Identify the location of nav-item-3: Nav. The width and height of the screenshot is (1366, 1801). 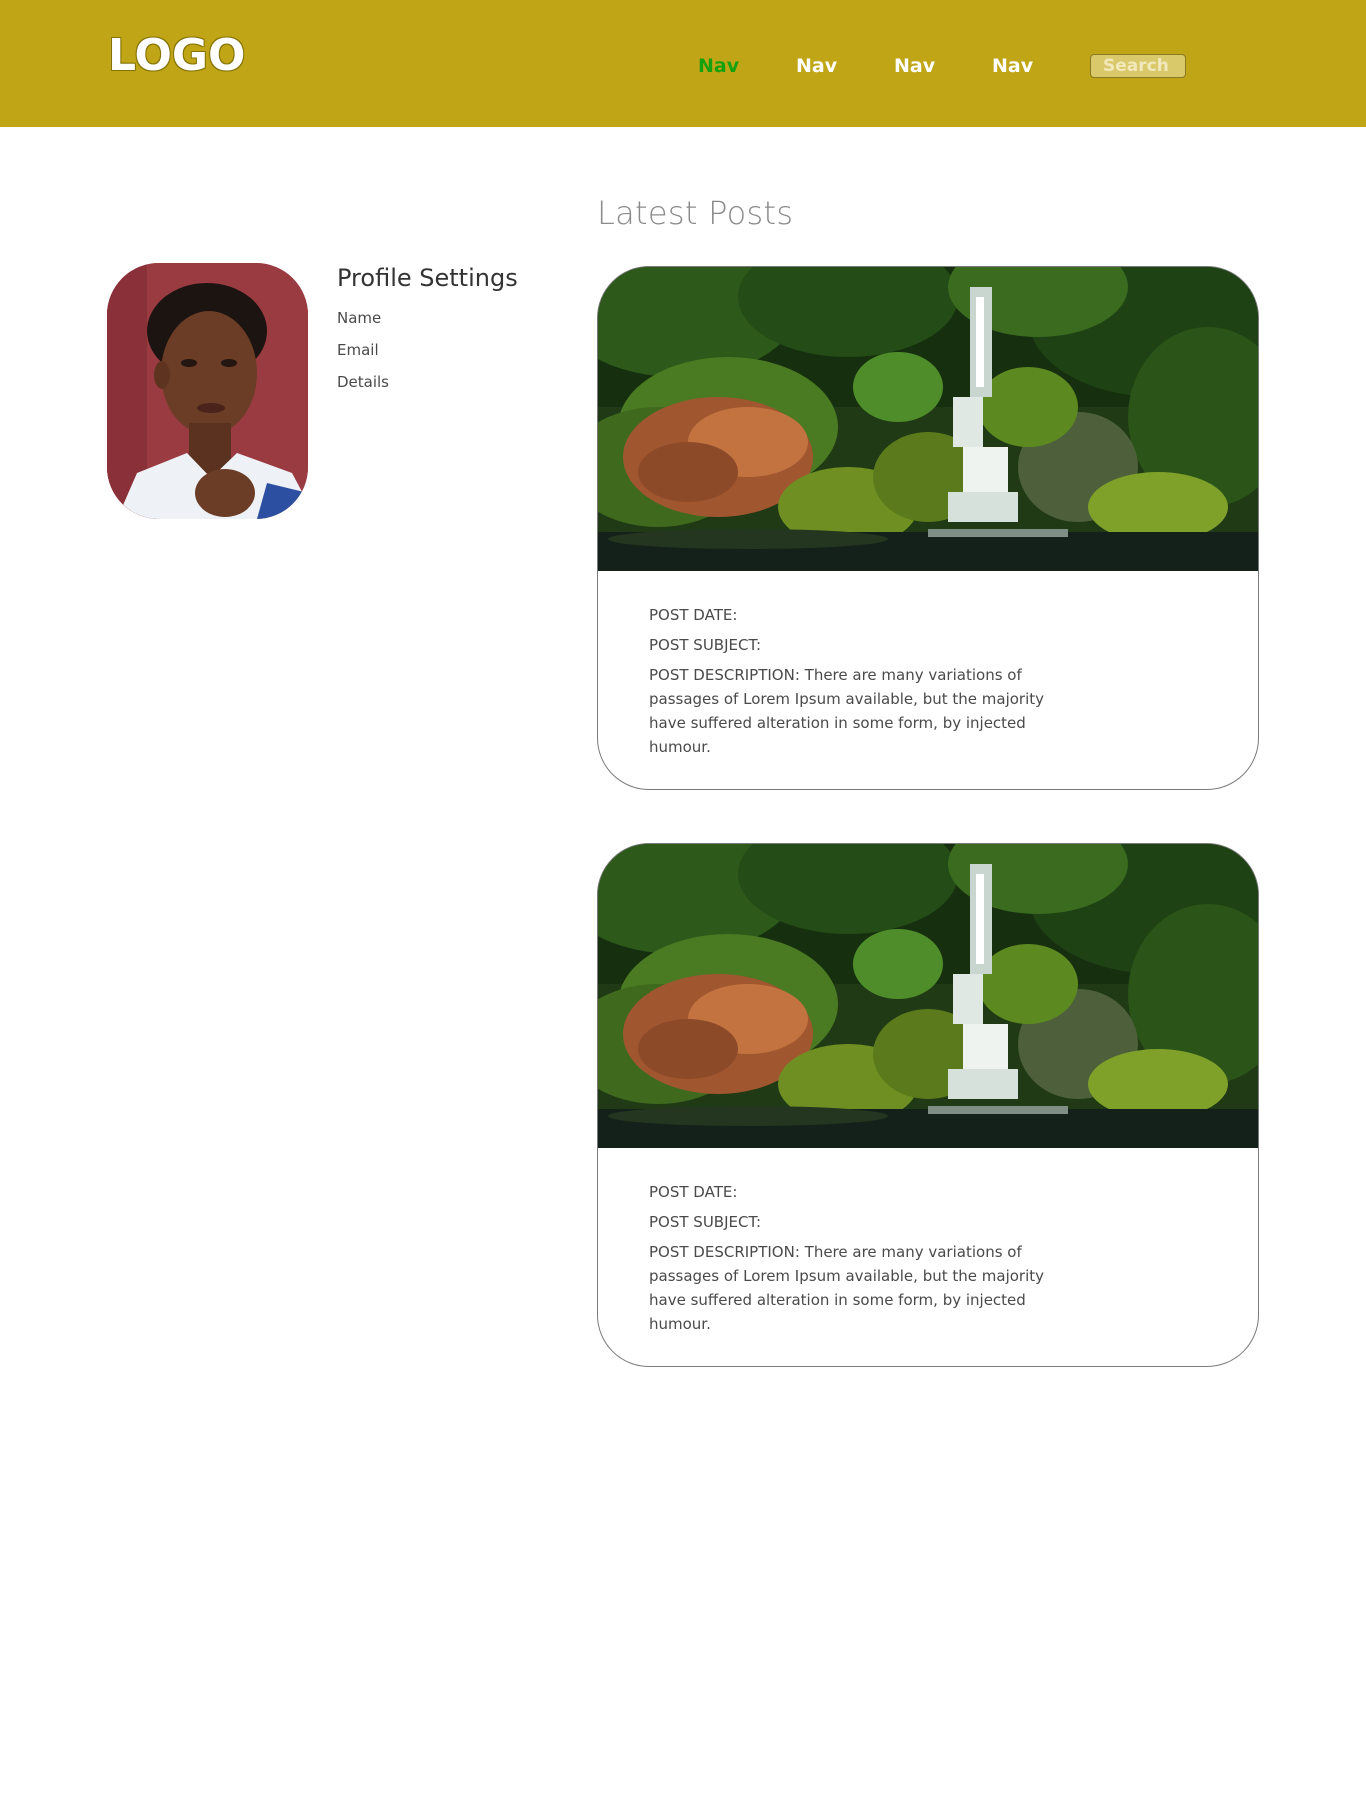
(914, 66).